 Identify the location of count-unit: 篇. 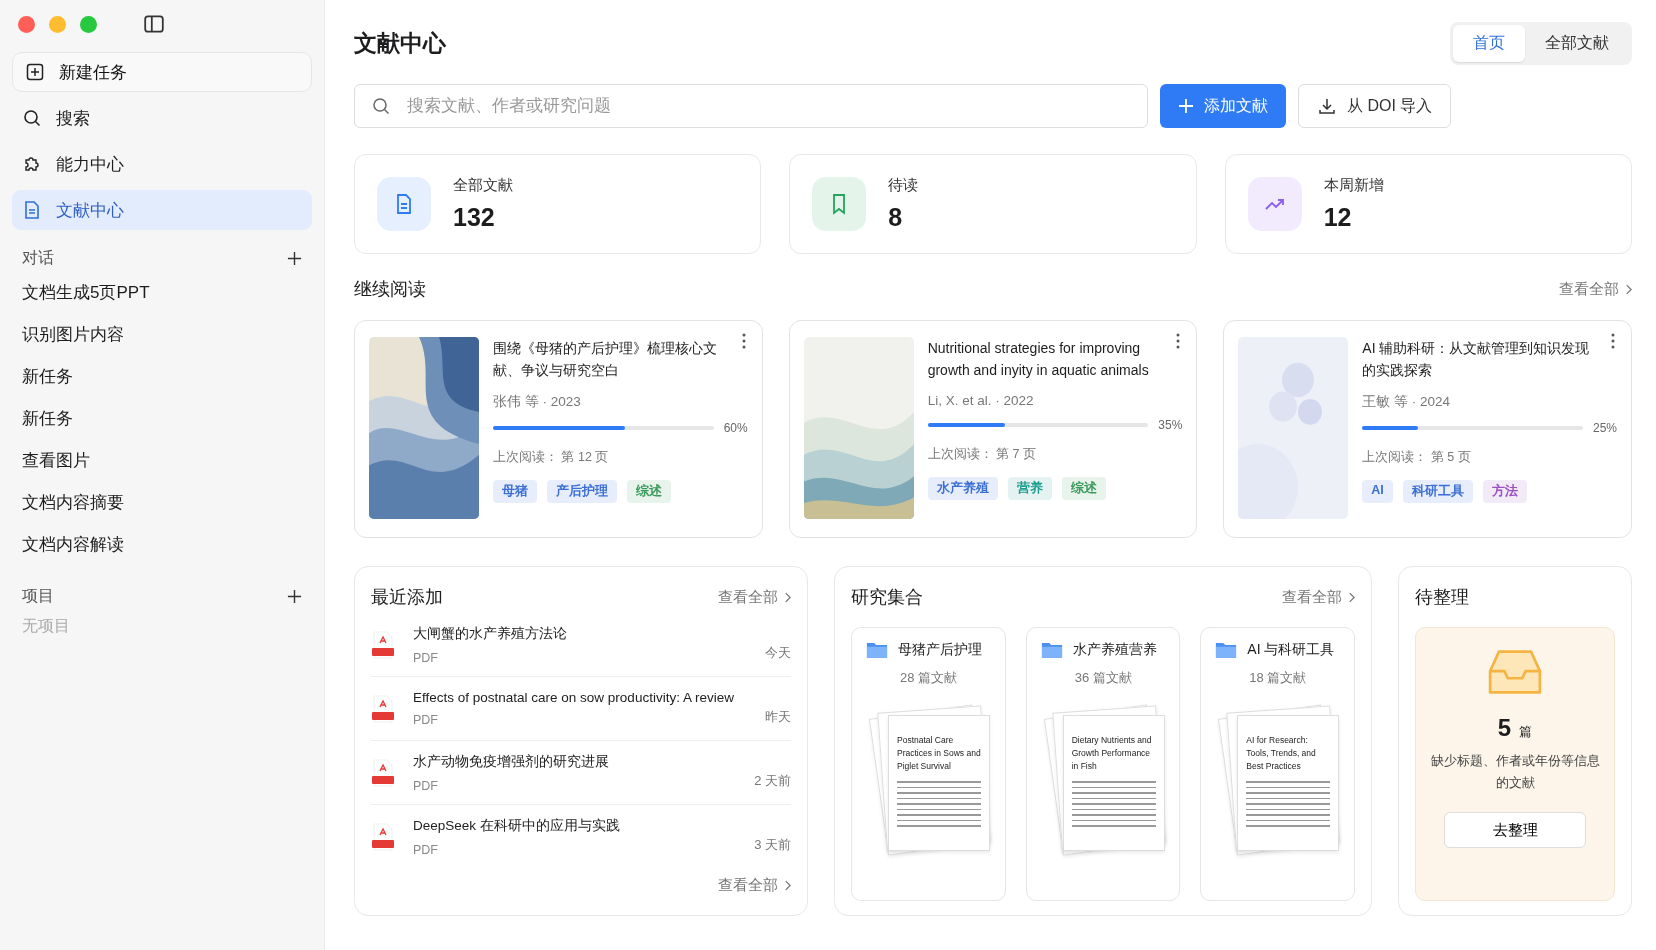
(1526, 732).